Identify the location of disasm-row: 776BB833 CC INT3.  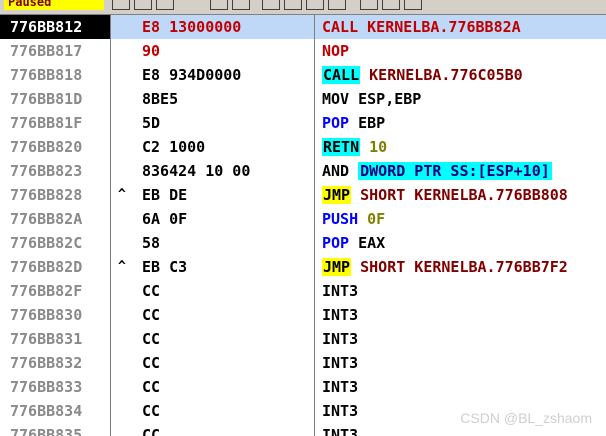
(303, 387).